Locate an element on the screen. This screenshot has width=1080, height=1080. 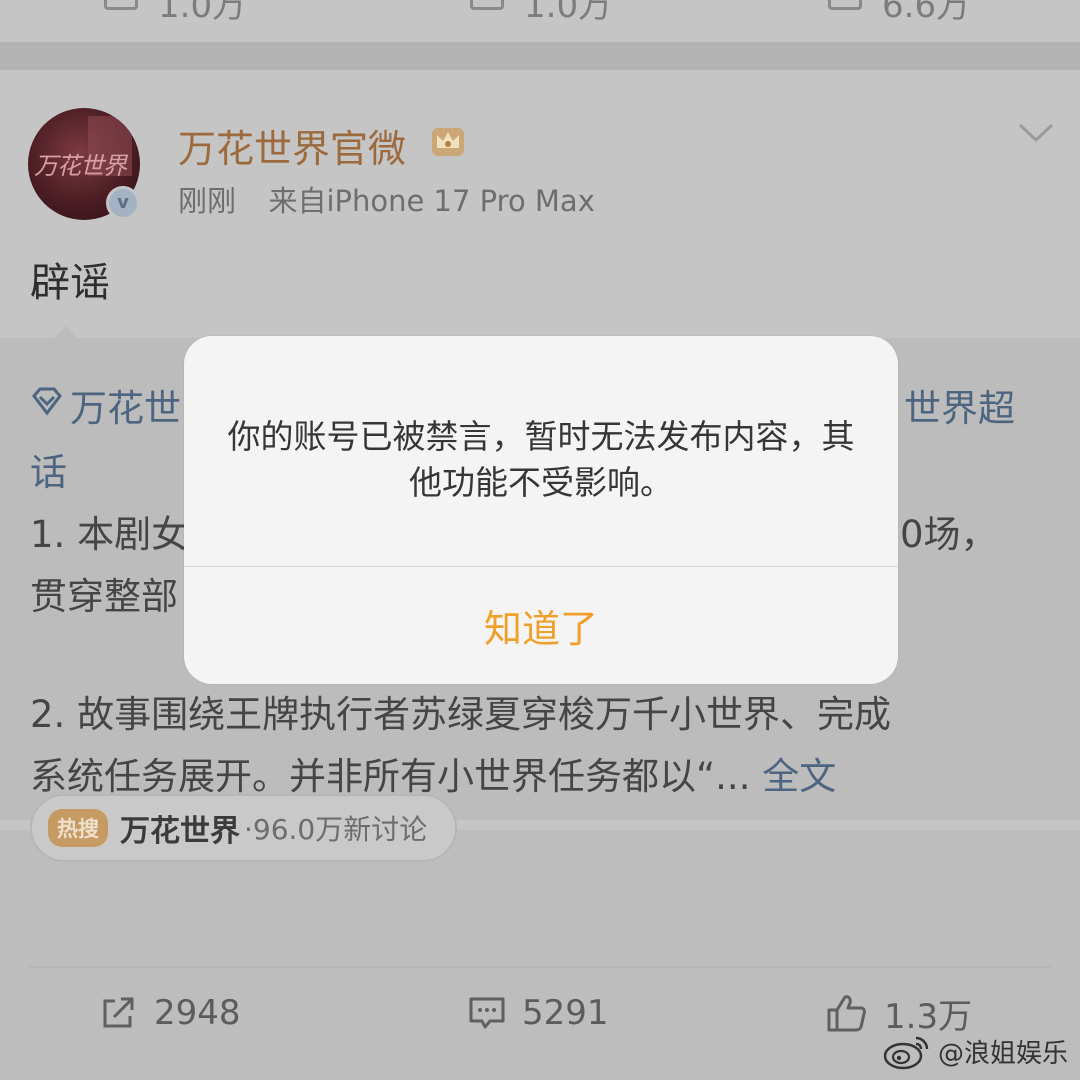
super-topic-icon is located at coordinates (47, 401).